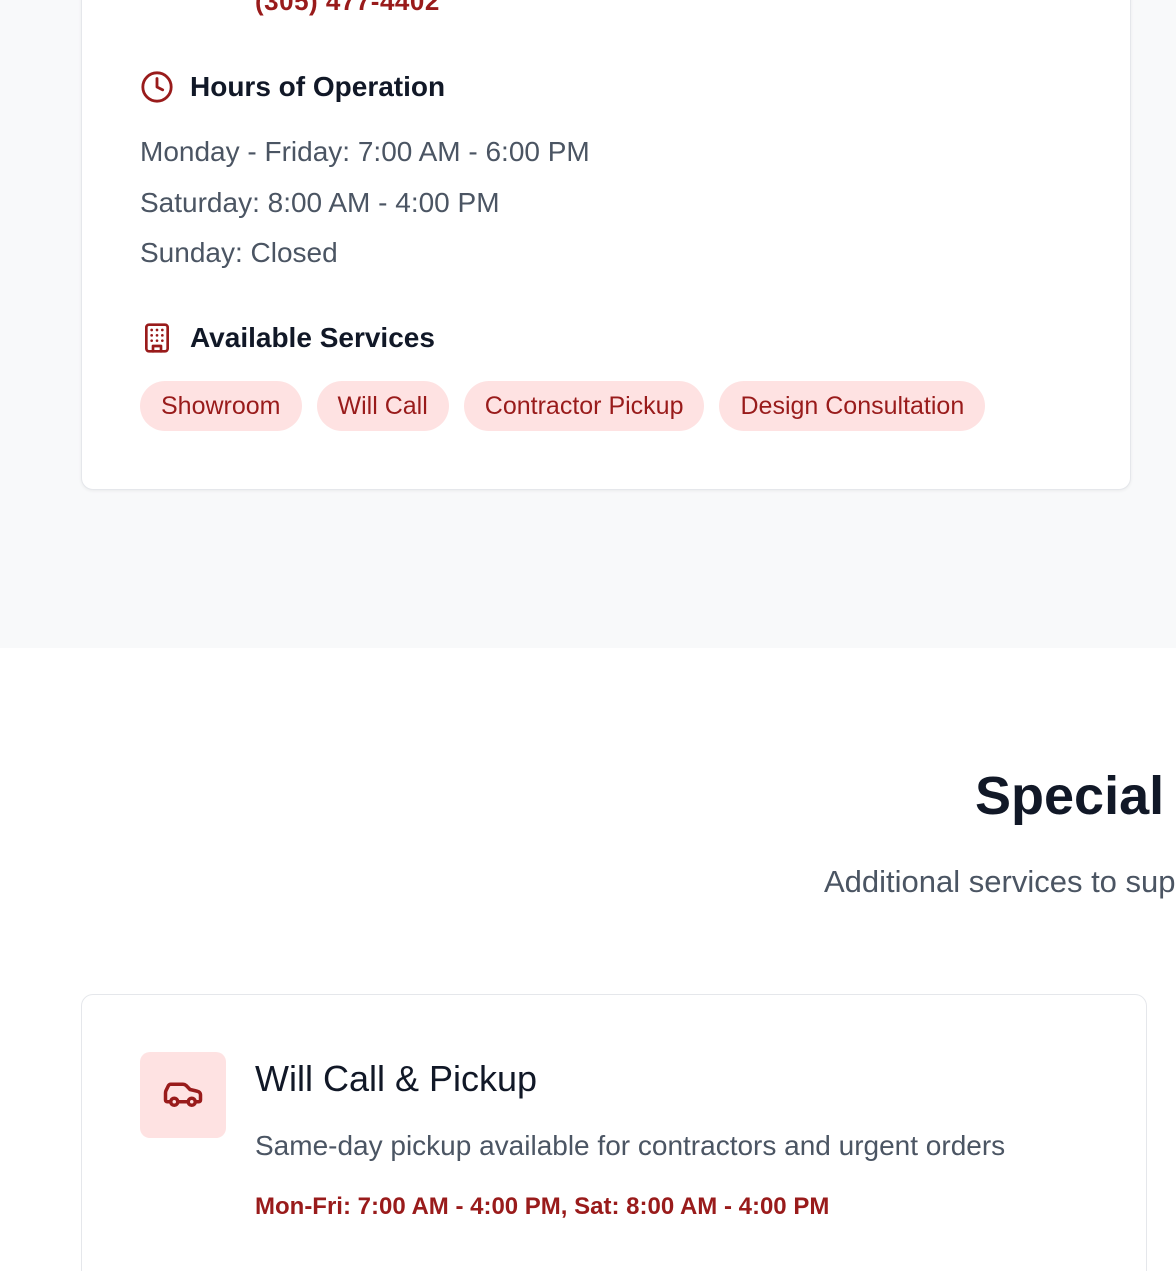 The image size is (1176, 1271). What do you see at coordinates (347, 8) in the screenshot?
I see `phone-link: (305) 477-4402` at bounding box center [347, 8].